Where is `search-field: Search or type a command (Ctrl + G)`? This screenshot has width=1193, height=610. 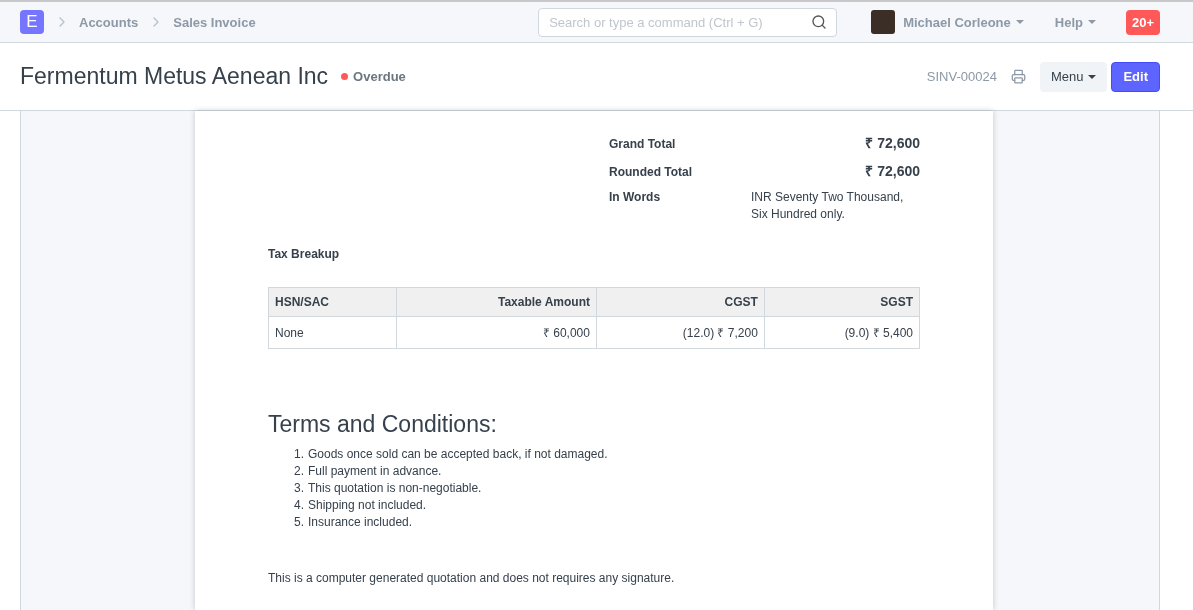
search-field: Search or type a command (Ctrl + G) is located at coordinates (688, 22).